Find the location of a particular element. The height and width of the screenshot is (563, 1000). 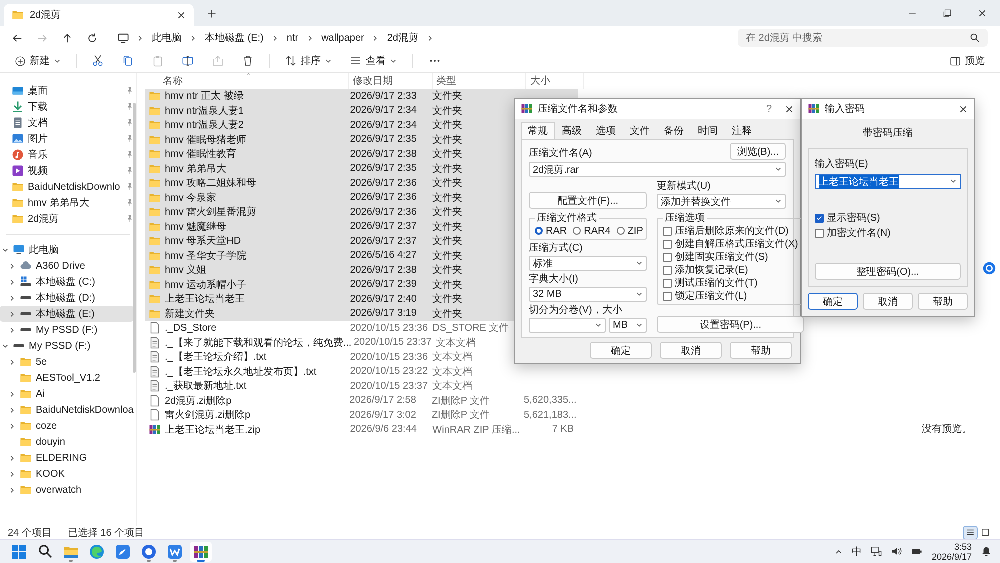

sidebar-item: 本地磁盘 (E:) is located at coordinates (67, 314).